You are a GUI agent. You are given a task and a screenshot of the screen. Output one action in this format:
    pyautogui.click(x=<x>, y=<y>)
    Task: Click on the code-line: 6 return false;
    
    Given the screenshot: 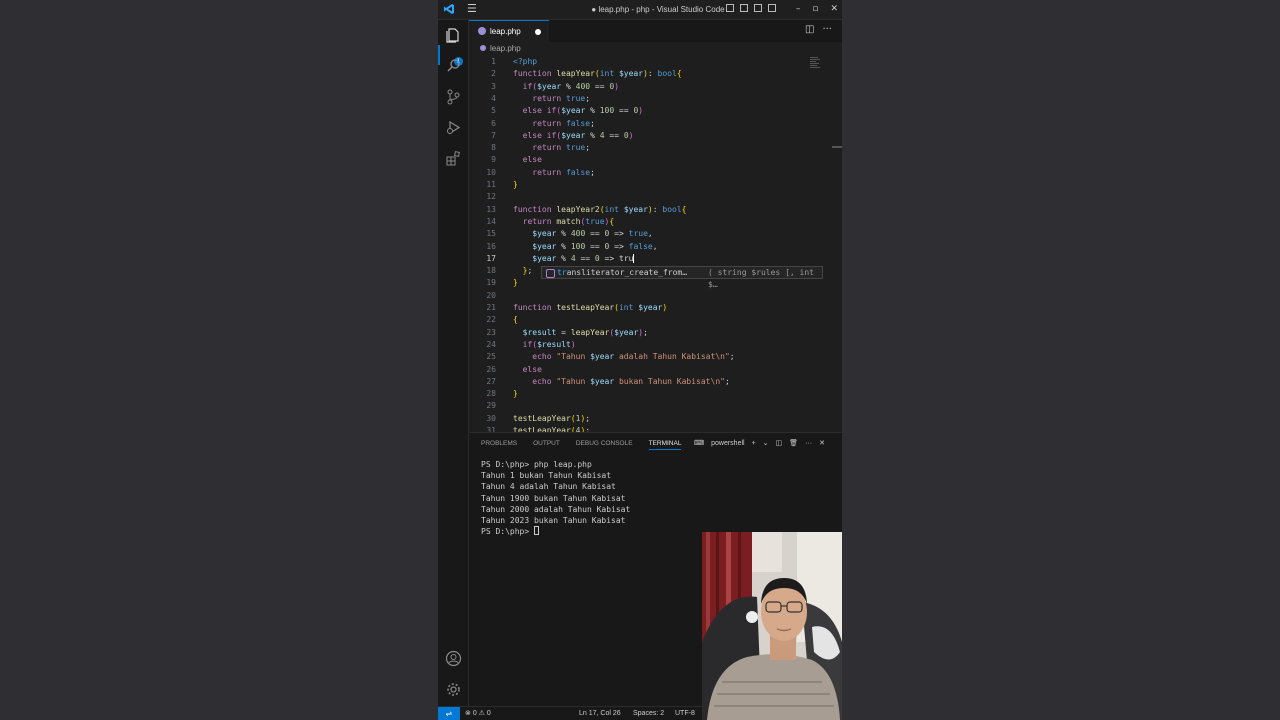 What is the action you would take?
    pyautogui.click(x=655, y=124)
    